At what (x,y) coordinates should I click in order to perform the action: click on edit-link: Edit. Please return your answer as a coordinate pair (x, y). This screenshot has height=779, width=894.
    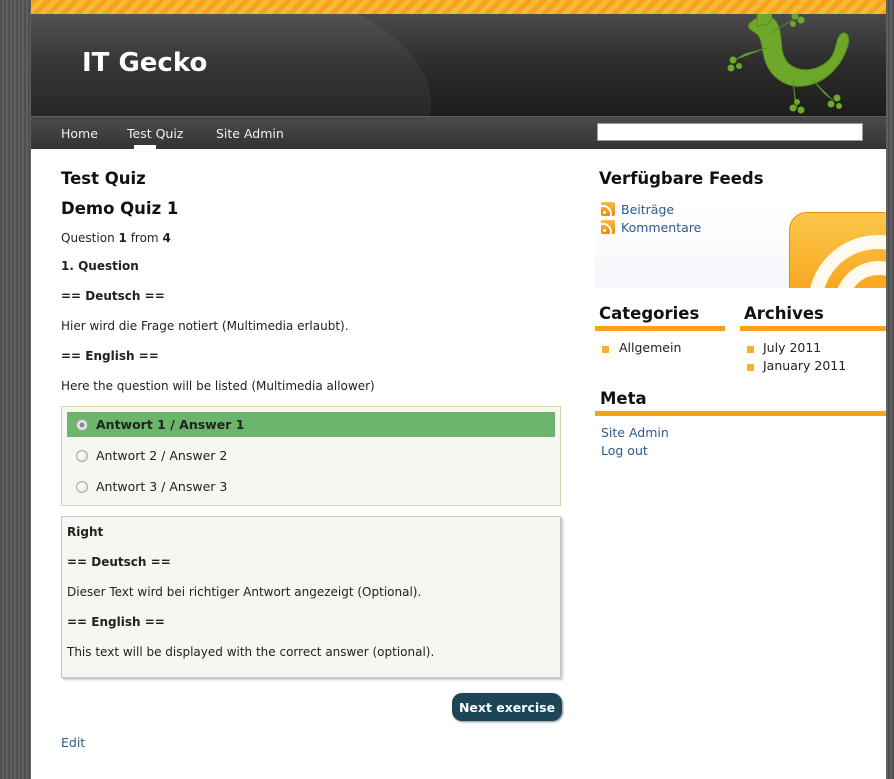
    Looking at the image, I should click on (73, 742).